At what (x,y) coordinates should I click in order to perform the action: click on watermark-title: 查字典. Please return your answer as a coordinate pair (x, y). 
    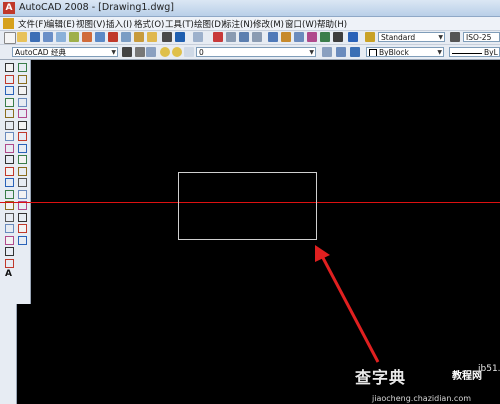
    Looking at the image, I should click on (381, 377).